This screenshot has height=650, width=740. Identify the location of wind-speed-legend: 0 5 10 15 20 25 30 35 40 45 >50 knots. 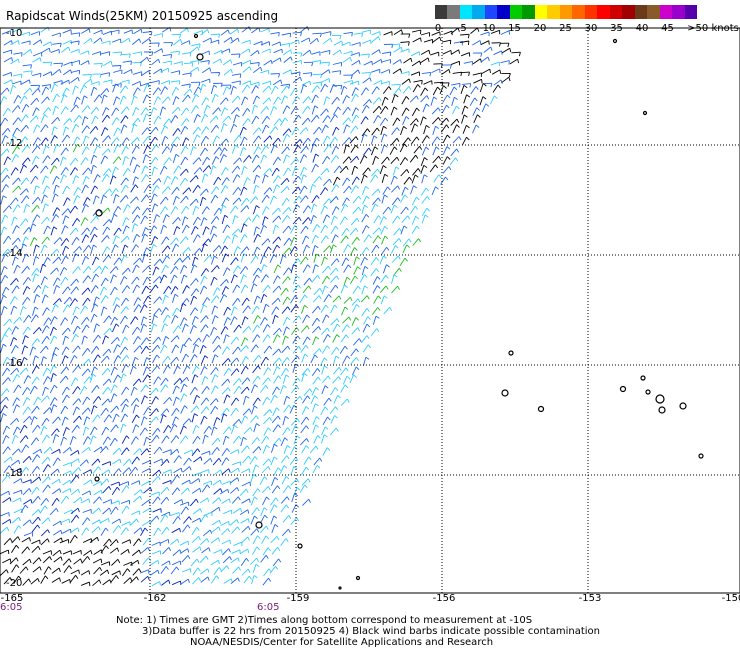
(586, 20).